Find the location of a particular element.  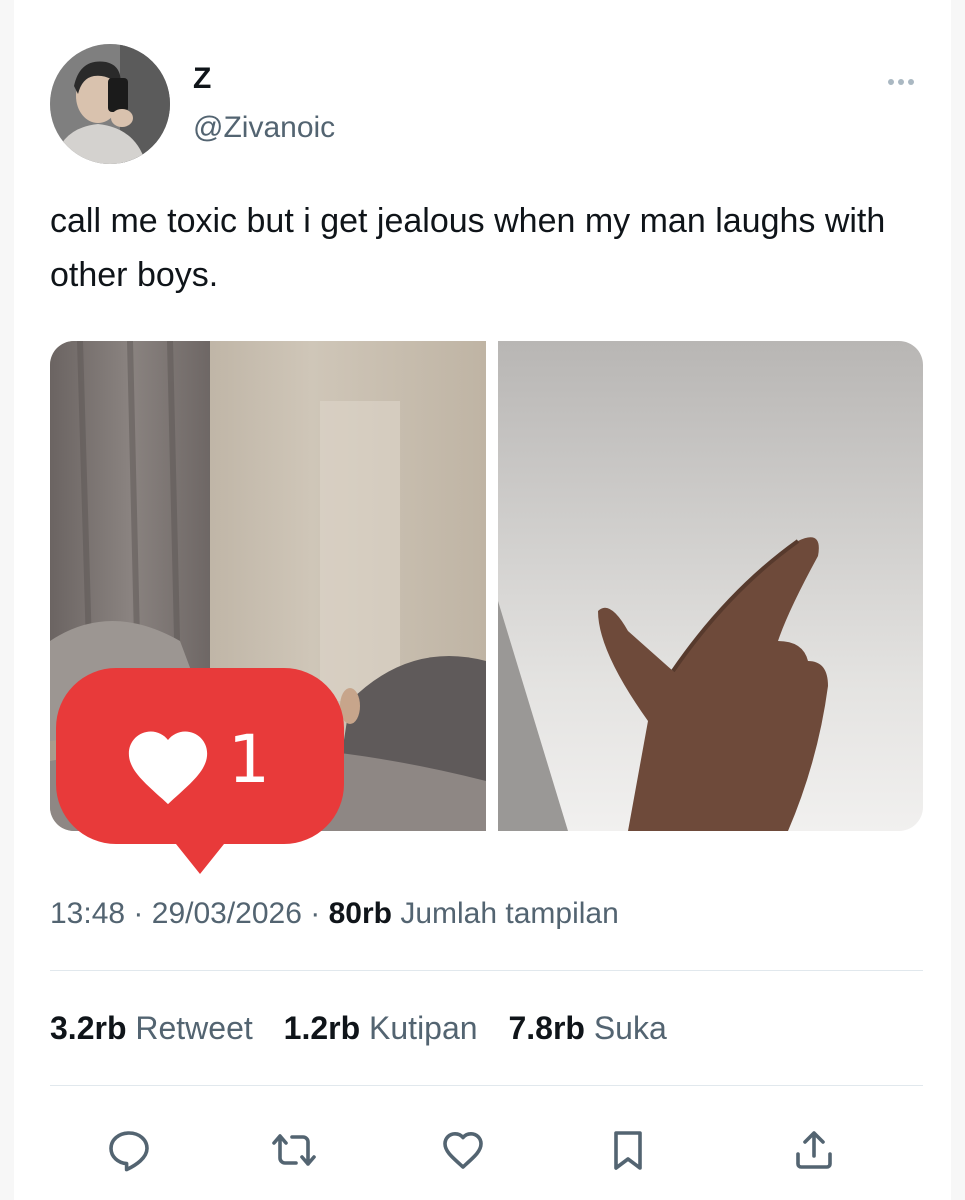

likes-stat: 7.8rb Suka is located at coordinates (587, 1028).